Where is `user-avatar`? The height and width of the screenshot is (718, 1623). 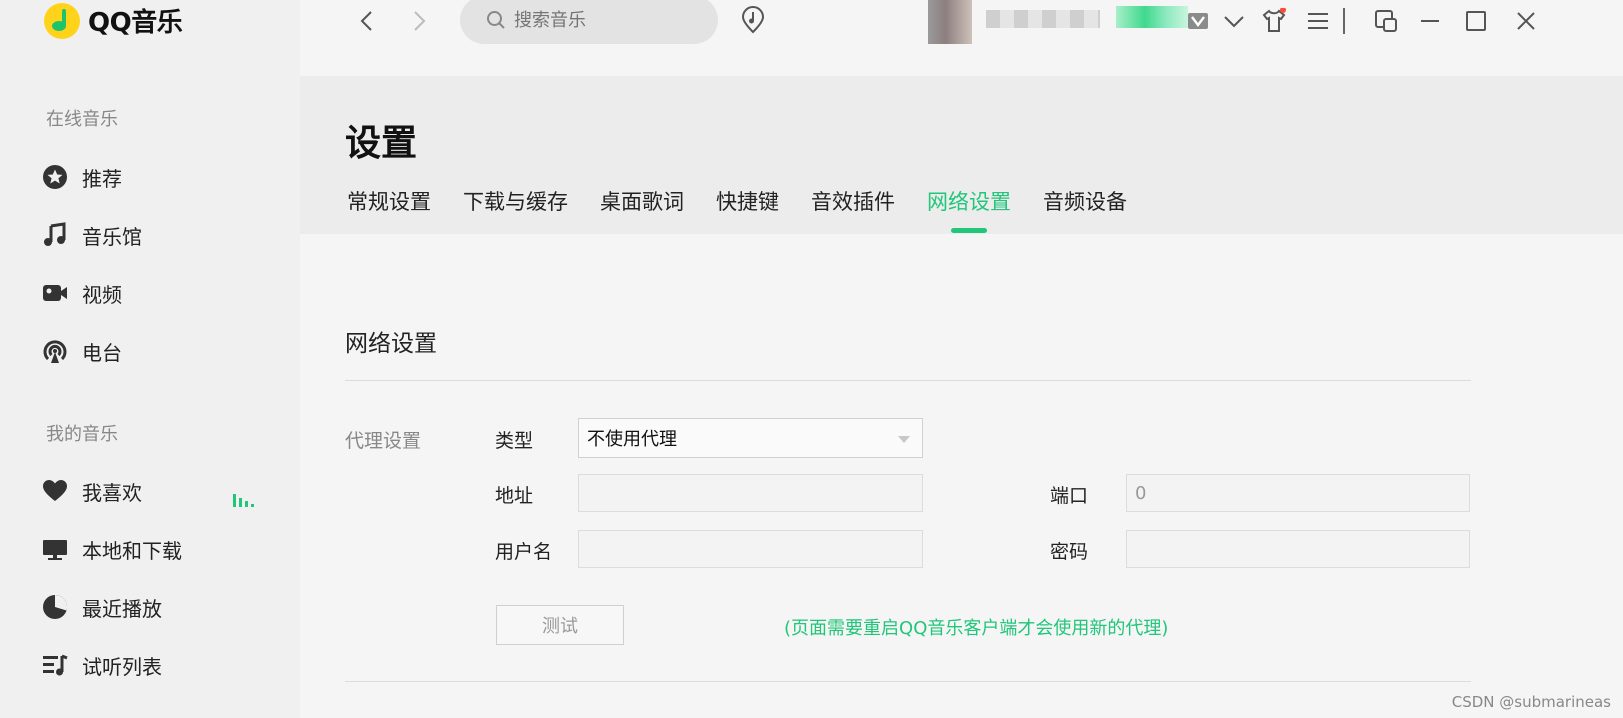
user-avatar is located at coordinates (950, 22).